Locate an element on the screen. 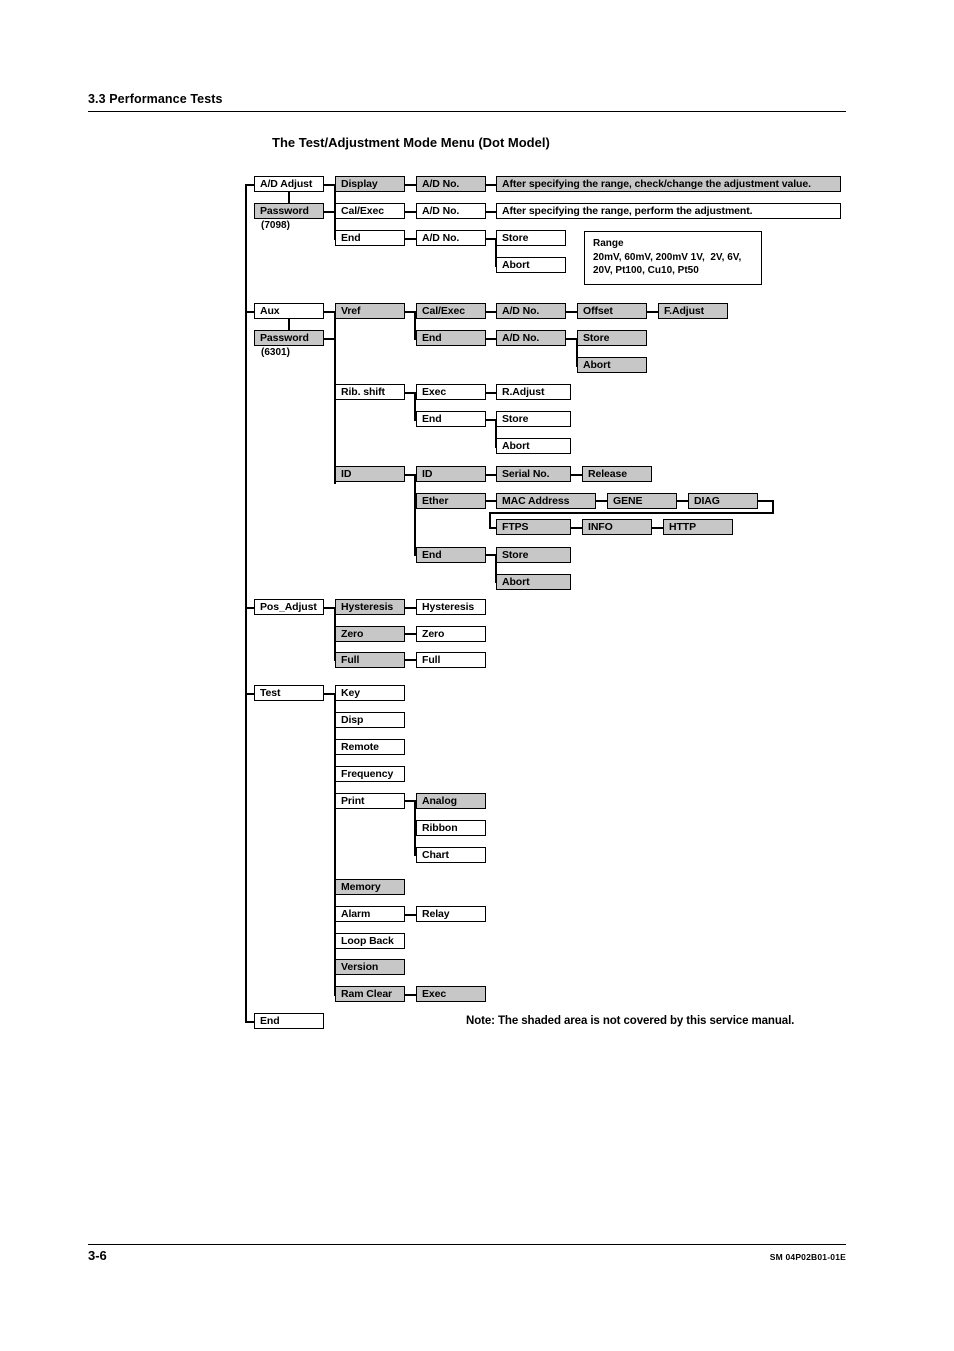 The height and width of the screenshot is (1351, 954). node-test-ribbon: Ribbon is located at coordinates (451, 828).